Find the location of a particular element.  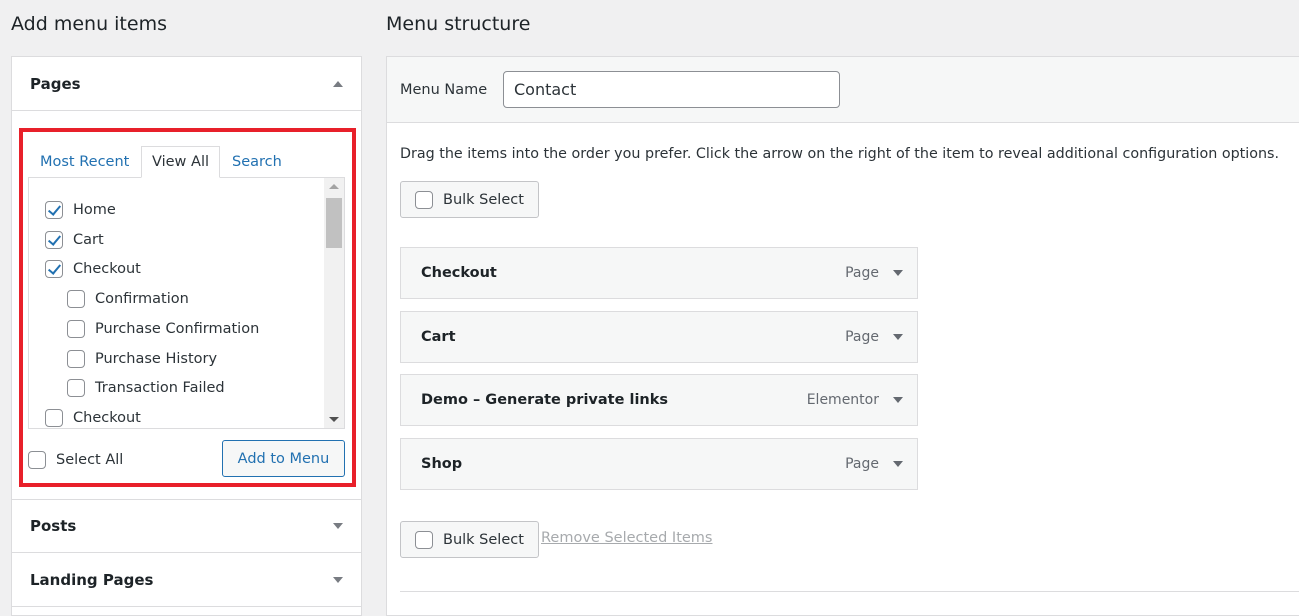

page-label: Confirmation is located at coordinates (142, 299).